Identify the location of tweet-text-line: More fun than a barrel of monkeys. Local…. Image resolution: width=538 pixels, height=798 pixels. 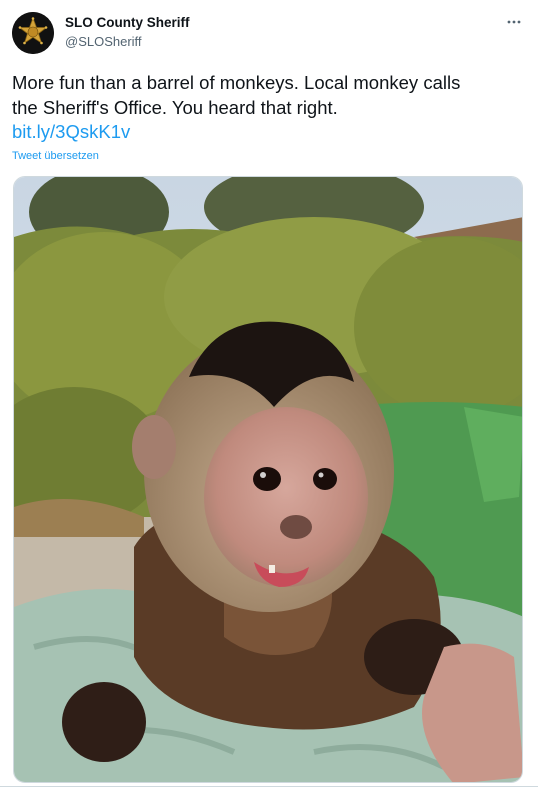
(236, 82).